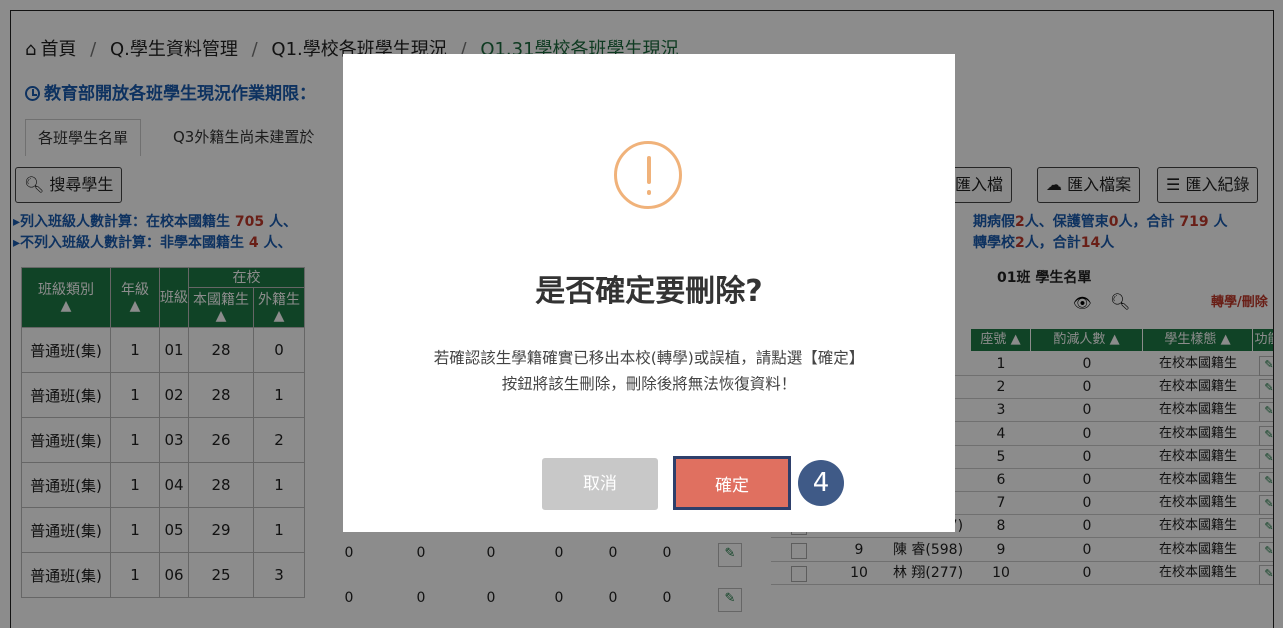 This screenshot has width=1283, height=628. What do you see at coordinates (732, 483) in the screenshot?
I see `confirm-button: 確定` at bounding box center [732, 483].